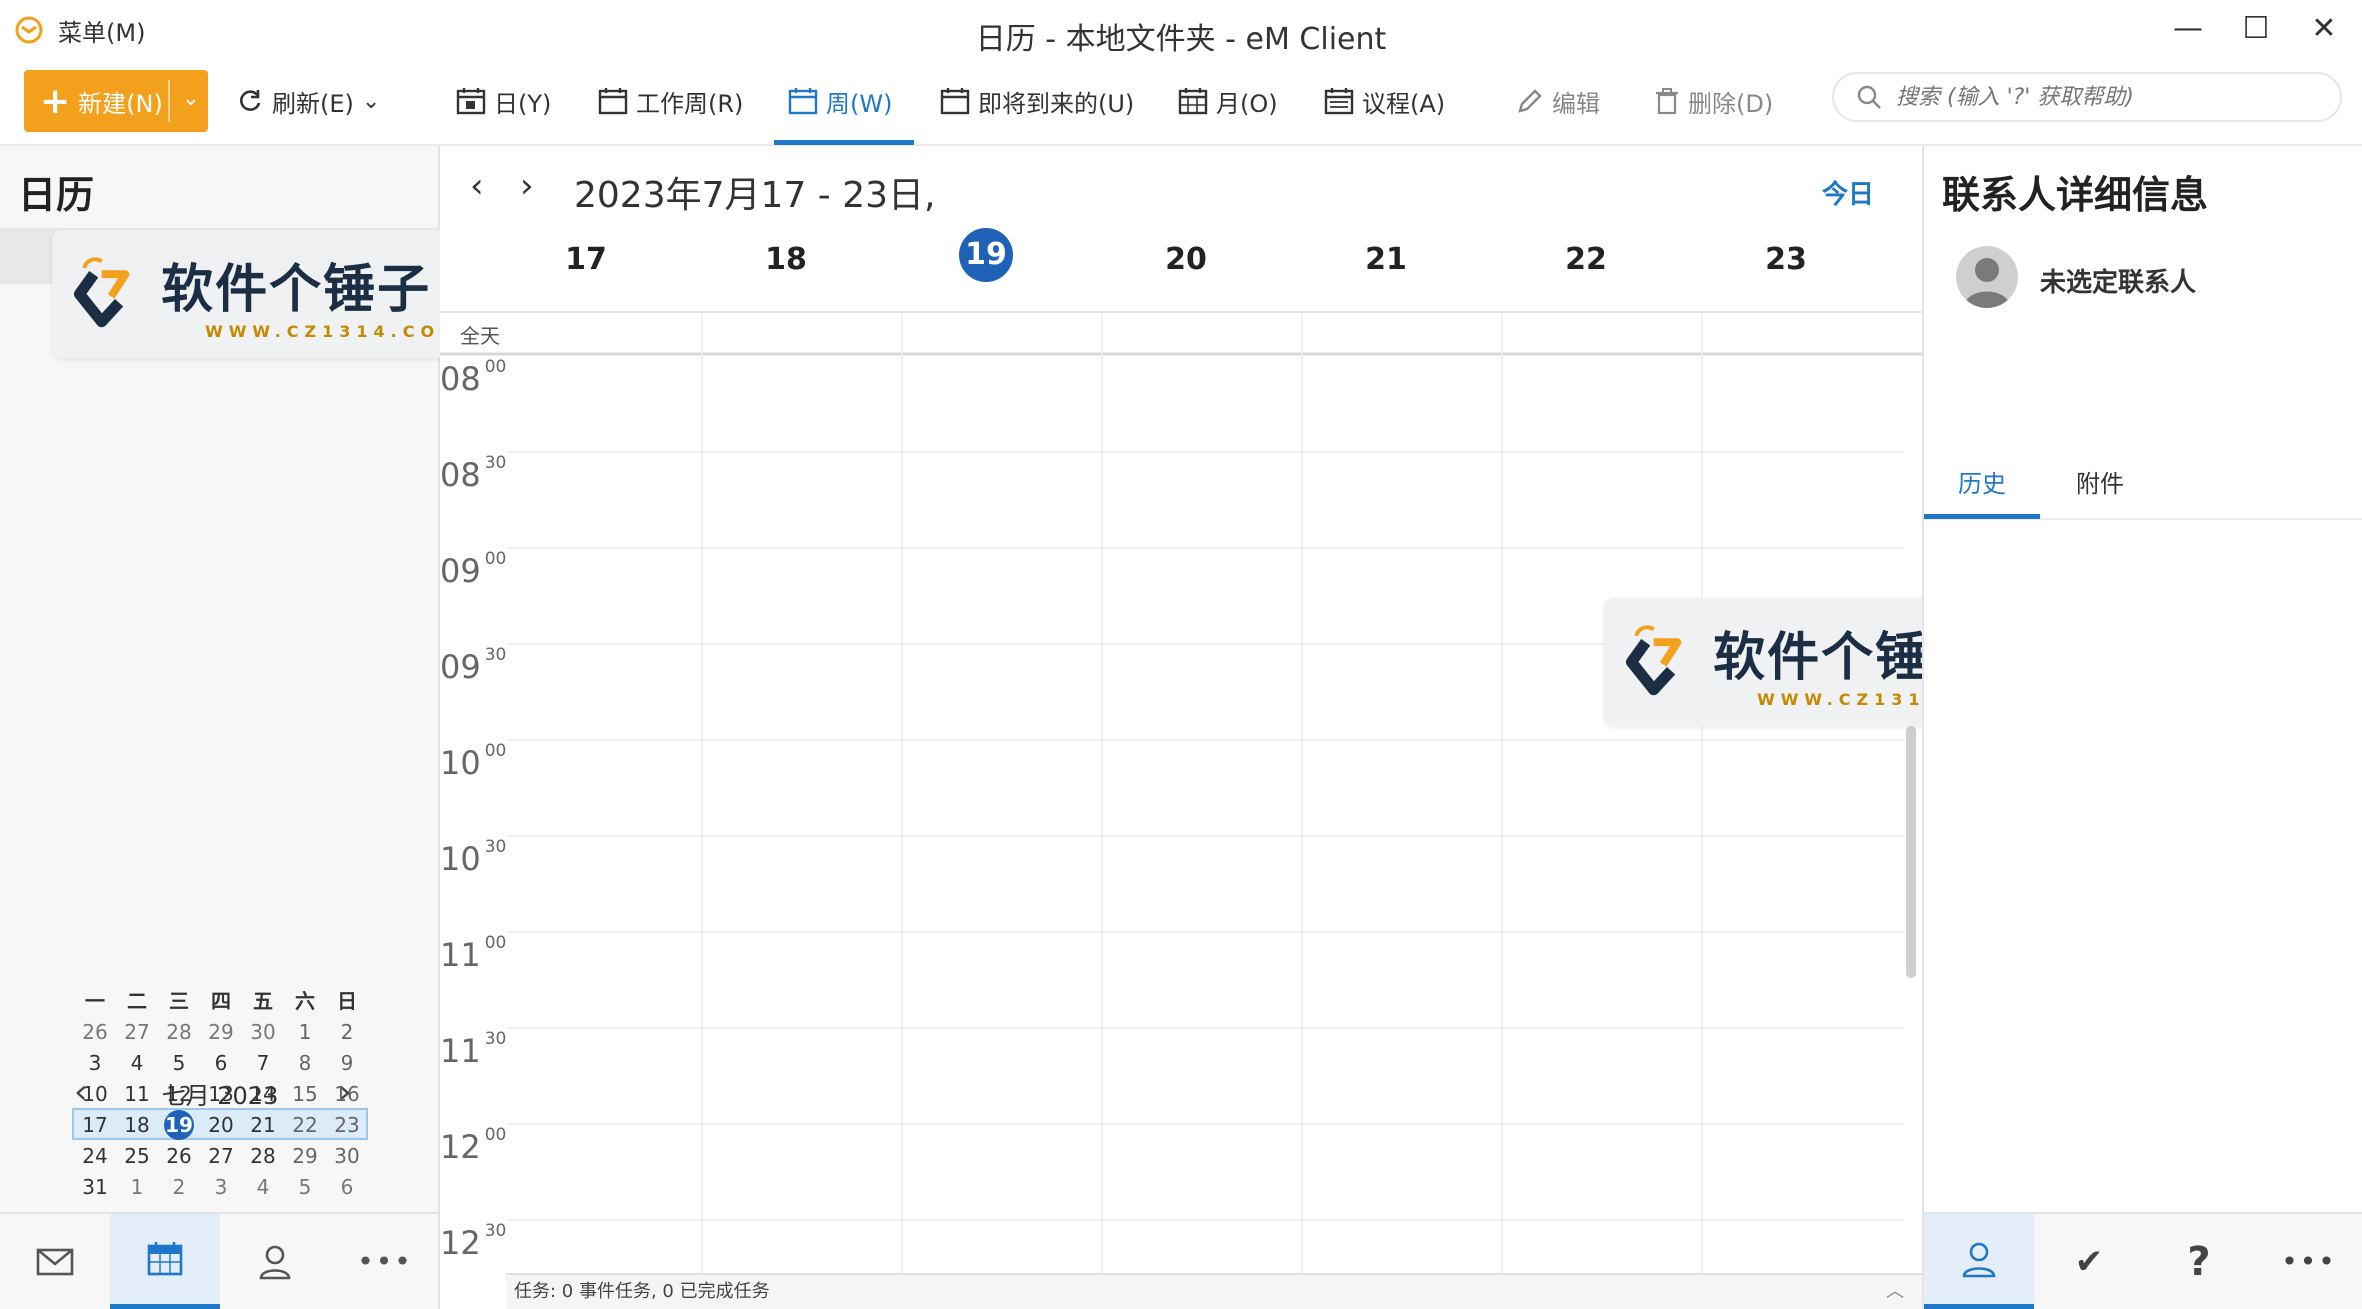 This screenshot has width=2362, height=1309. Describe the element at coordinates (305, 1001) in the screenshot. I see `weekday-label: 六` at that location.